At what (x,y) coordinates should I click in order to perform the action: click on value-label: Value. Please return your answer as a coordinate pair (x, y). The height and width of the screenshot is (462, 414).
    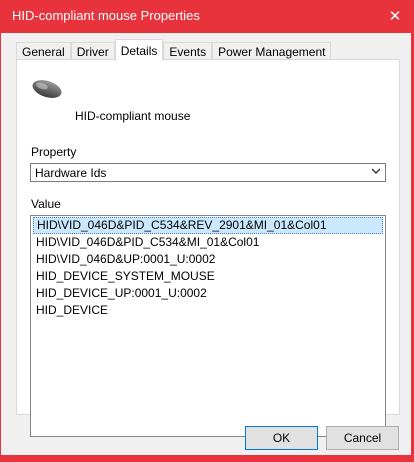
    Looking at the image, I should click on (46, 204).